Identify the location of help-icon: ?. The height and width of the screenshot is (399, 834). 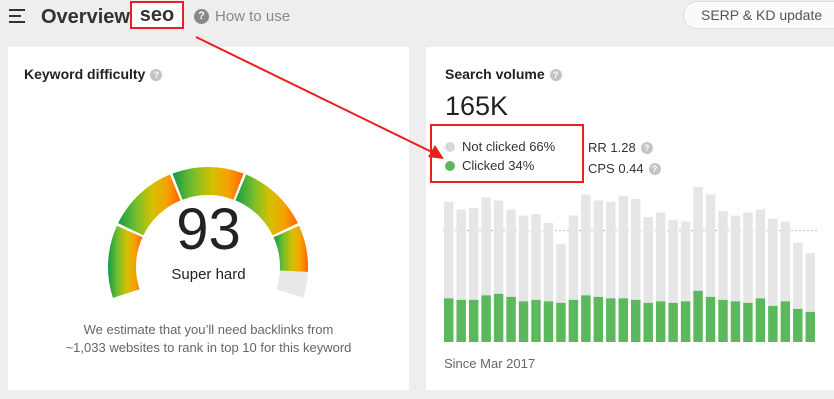
(201, 16).